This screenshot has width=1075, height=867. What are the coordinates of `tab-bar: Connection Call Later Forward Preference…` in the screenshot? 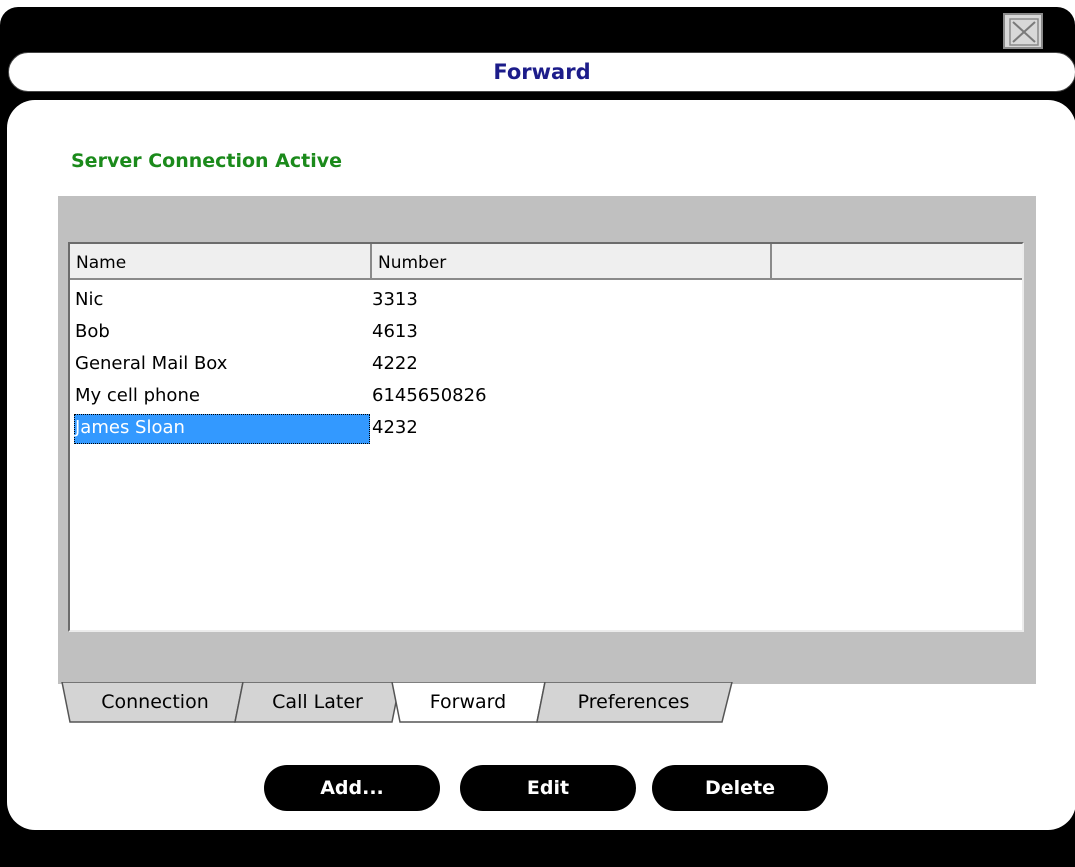 It's located at (410, 702).